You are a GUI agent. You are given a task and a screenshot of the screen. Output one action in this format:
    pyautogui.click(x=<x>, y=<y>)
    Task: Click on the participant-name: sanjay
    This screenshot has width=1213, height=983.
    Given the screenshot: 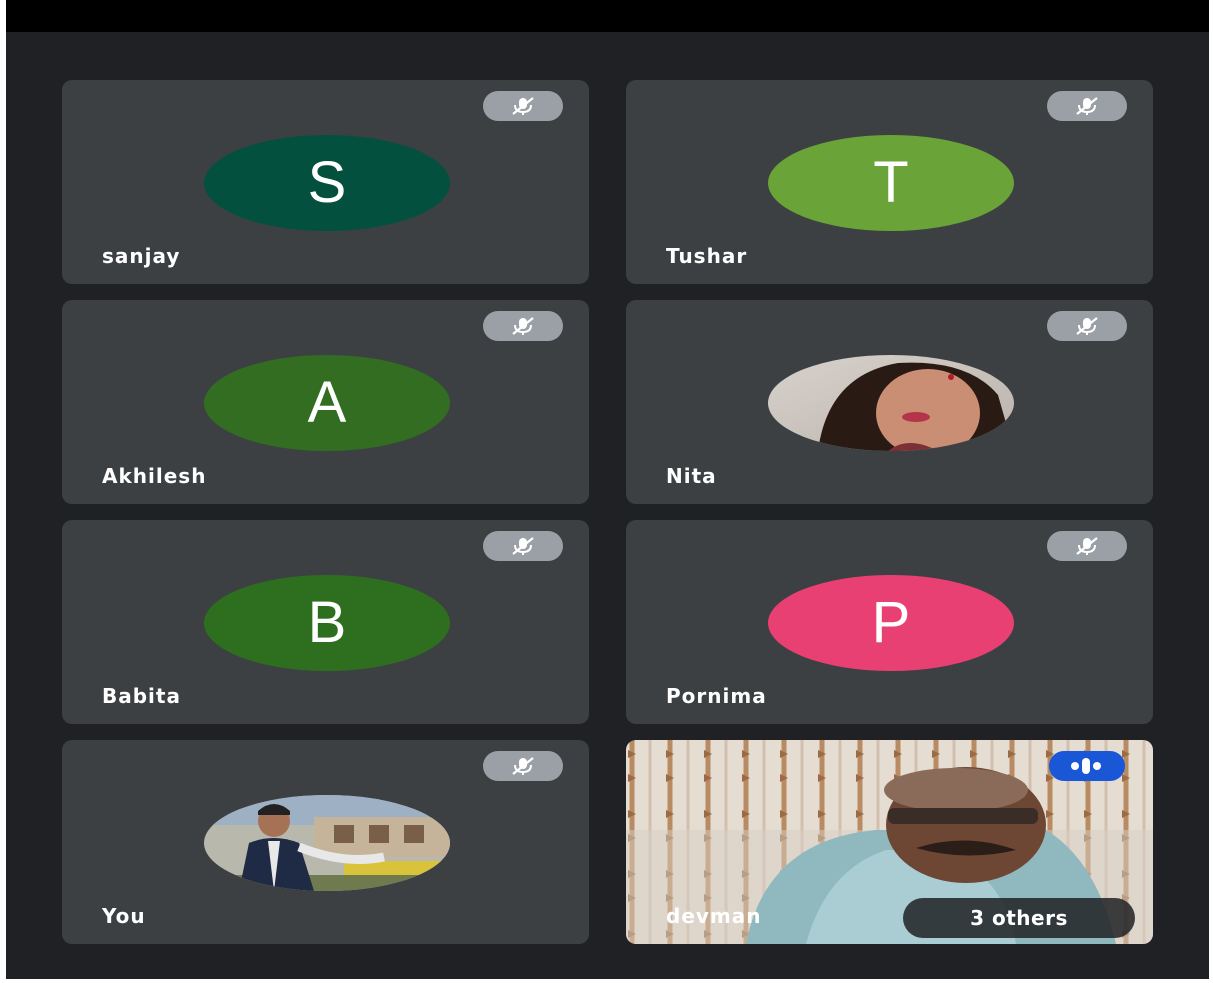 What is the action you would take?
    pyautogui.click(x=141, y=256)
    